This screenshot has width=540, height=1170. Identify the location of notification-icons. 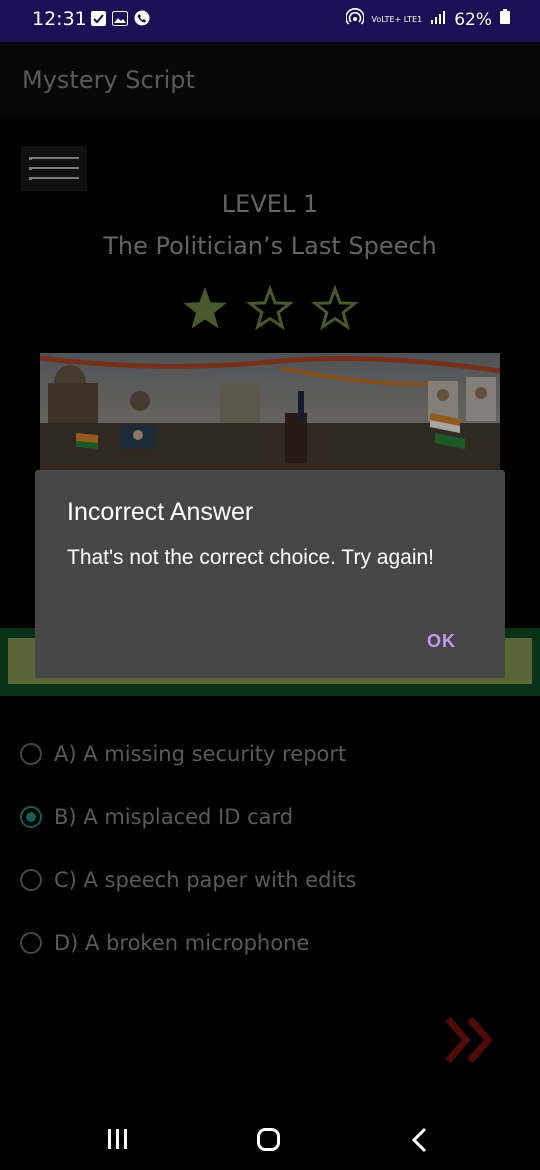
(120, 18).